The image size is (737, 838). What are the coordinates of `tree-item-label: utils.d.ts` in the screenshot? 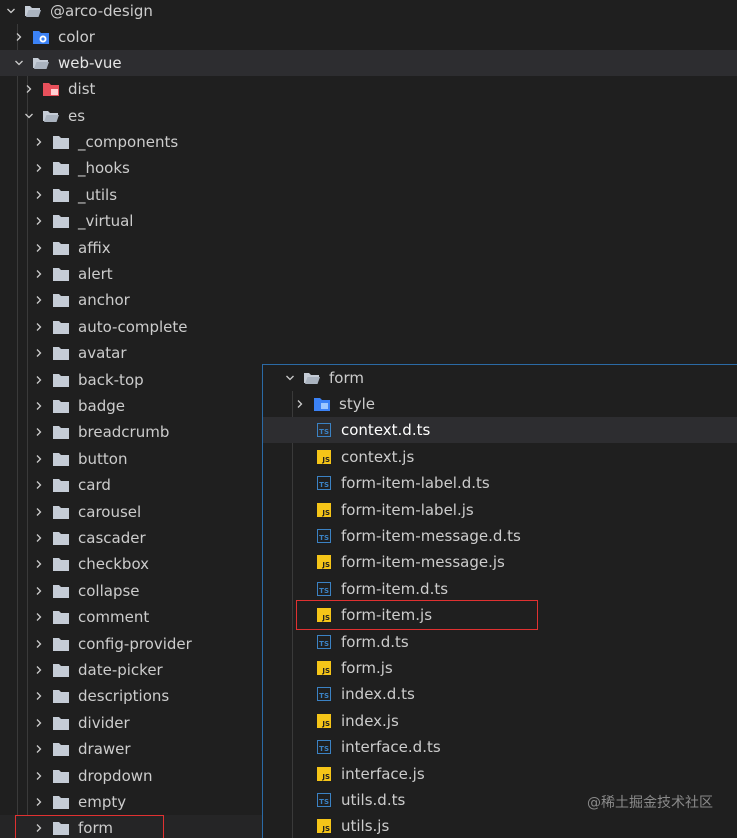 It's located at (373, 800).